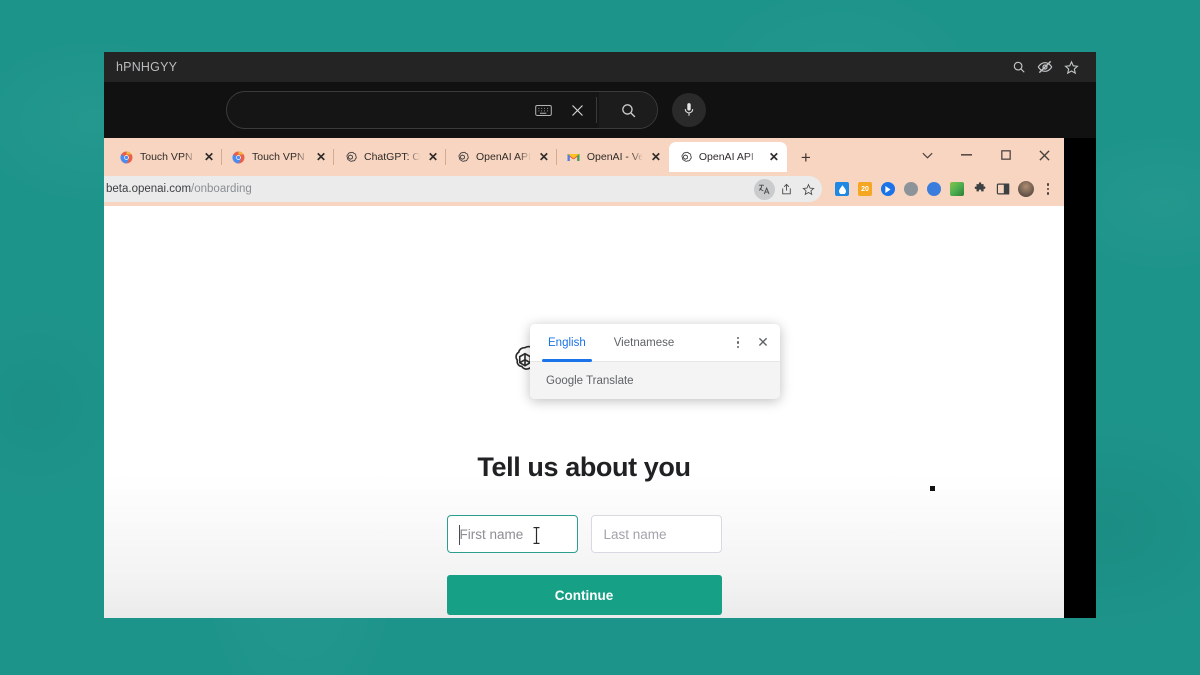 Image resolution: width=1200 pixels, height=675 pixels. Describe the element at coordinates (596, 110) in the screenshot. I see `toolbar-divider` at that location.